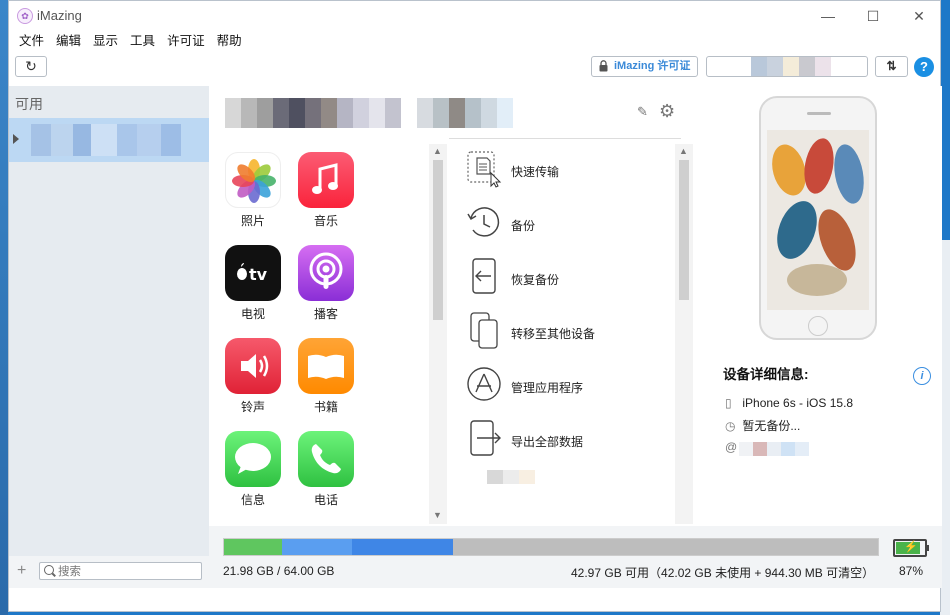 The width and height of the screenshot is (950, 615). I want to click on action-export-data: 导出全部数据, so click(569, 441).